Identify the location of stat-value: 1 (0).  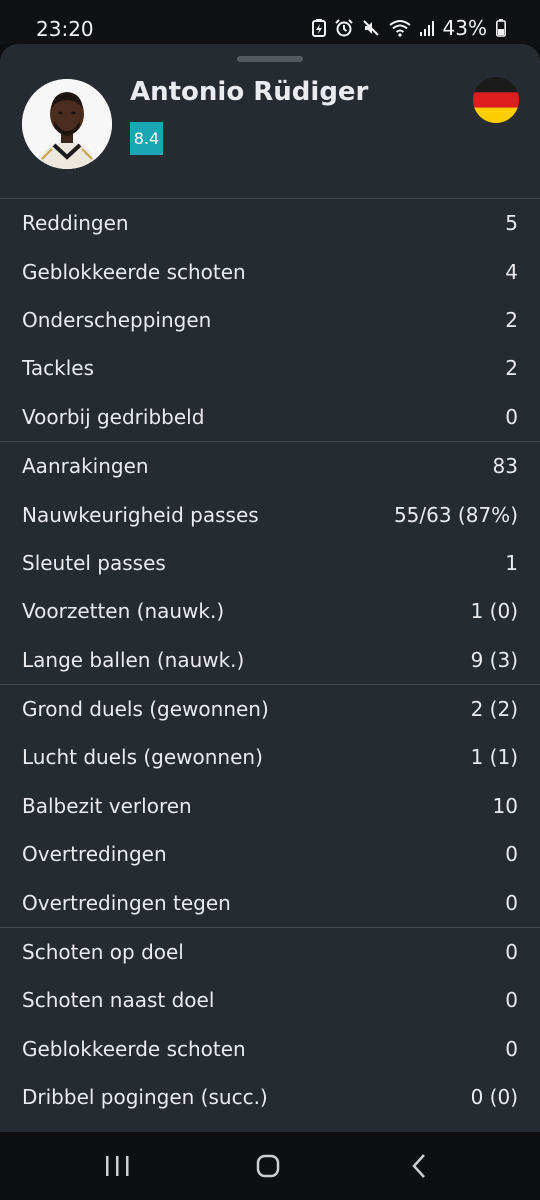
(494, 611).